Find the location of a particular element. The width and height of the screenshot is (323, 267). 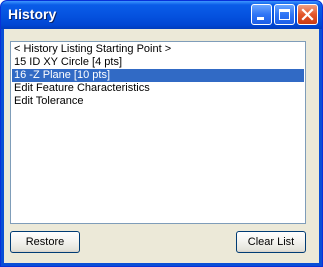

close-icon is located at coordinates (307, 14).